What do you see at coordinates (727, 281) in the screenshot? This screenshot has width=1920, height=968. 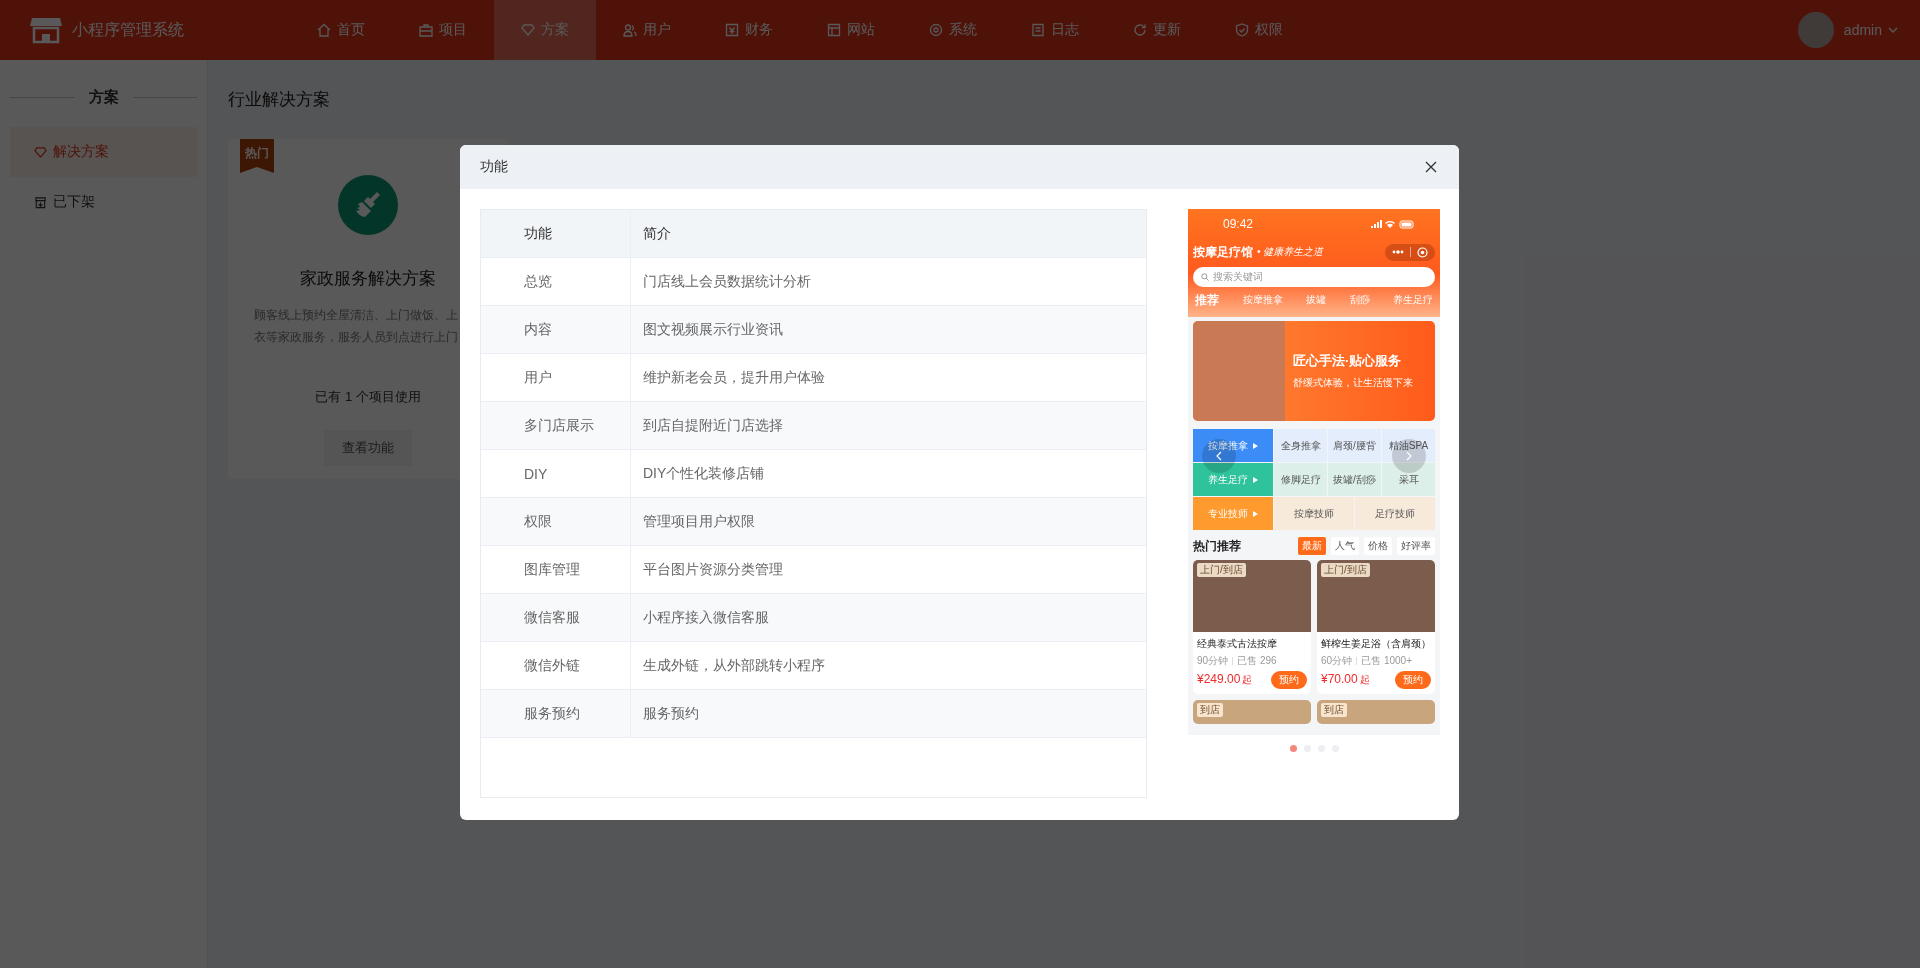 I see `table-cell-text: 门店线上会员数据统计分析` at bounding box center [727, 281].